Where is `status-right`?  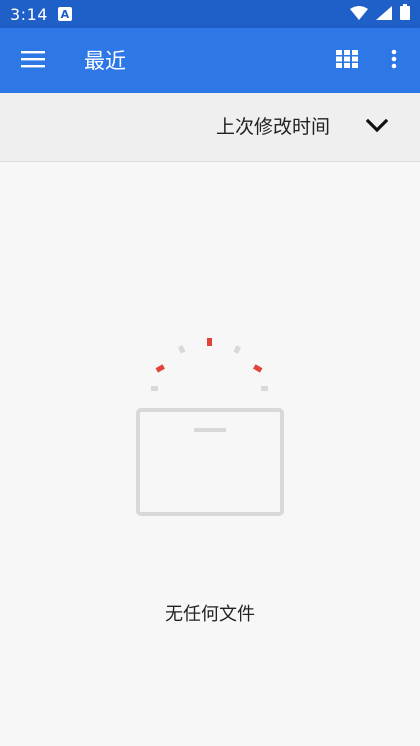 status-right is located at coordinates (380, 14).